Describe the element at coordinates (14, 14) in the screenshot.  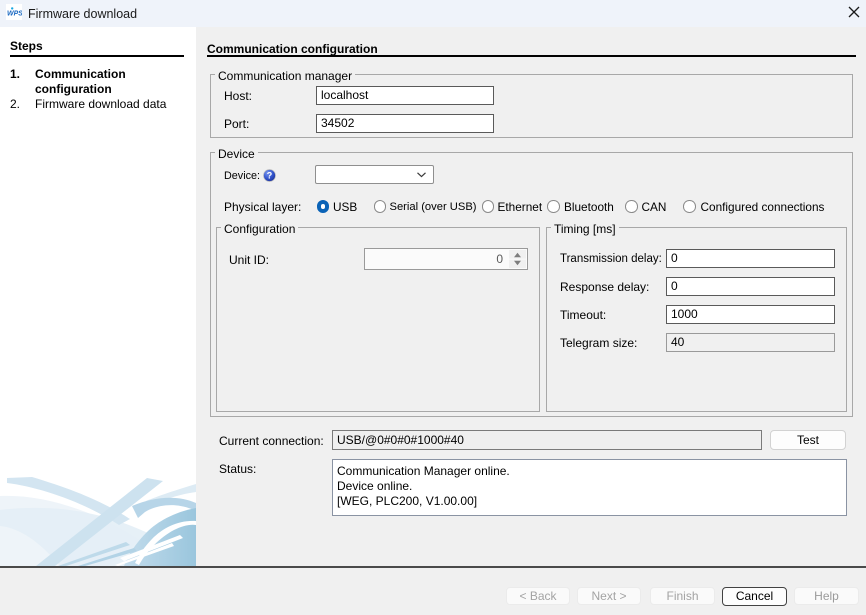
I see `svg-text: WPS` at that location.